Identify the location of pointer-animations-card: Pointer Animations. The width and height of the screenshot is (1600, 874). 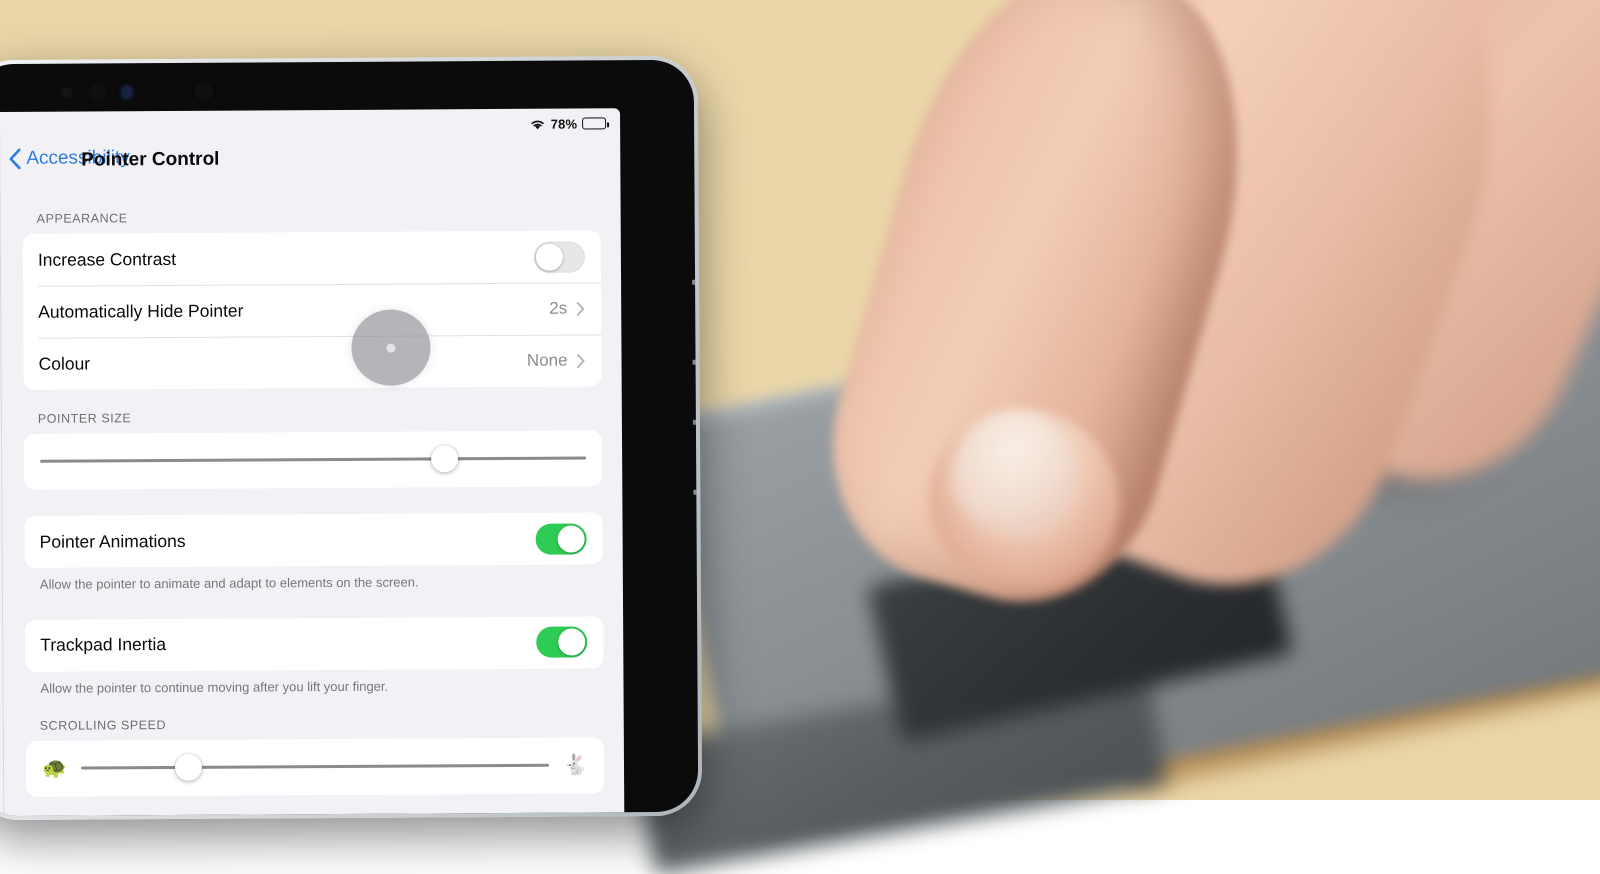
(313, 540).